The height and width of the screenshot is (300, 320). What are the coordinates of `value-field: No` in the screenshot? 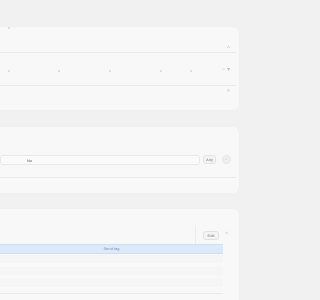 It's located at (100, 160).